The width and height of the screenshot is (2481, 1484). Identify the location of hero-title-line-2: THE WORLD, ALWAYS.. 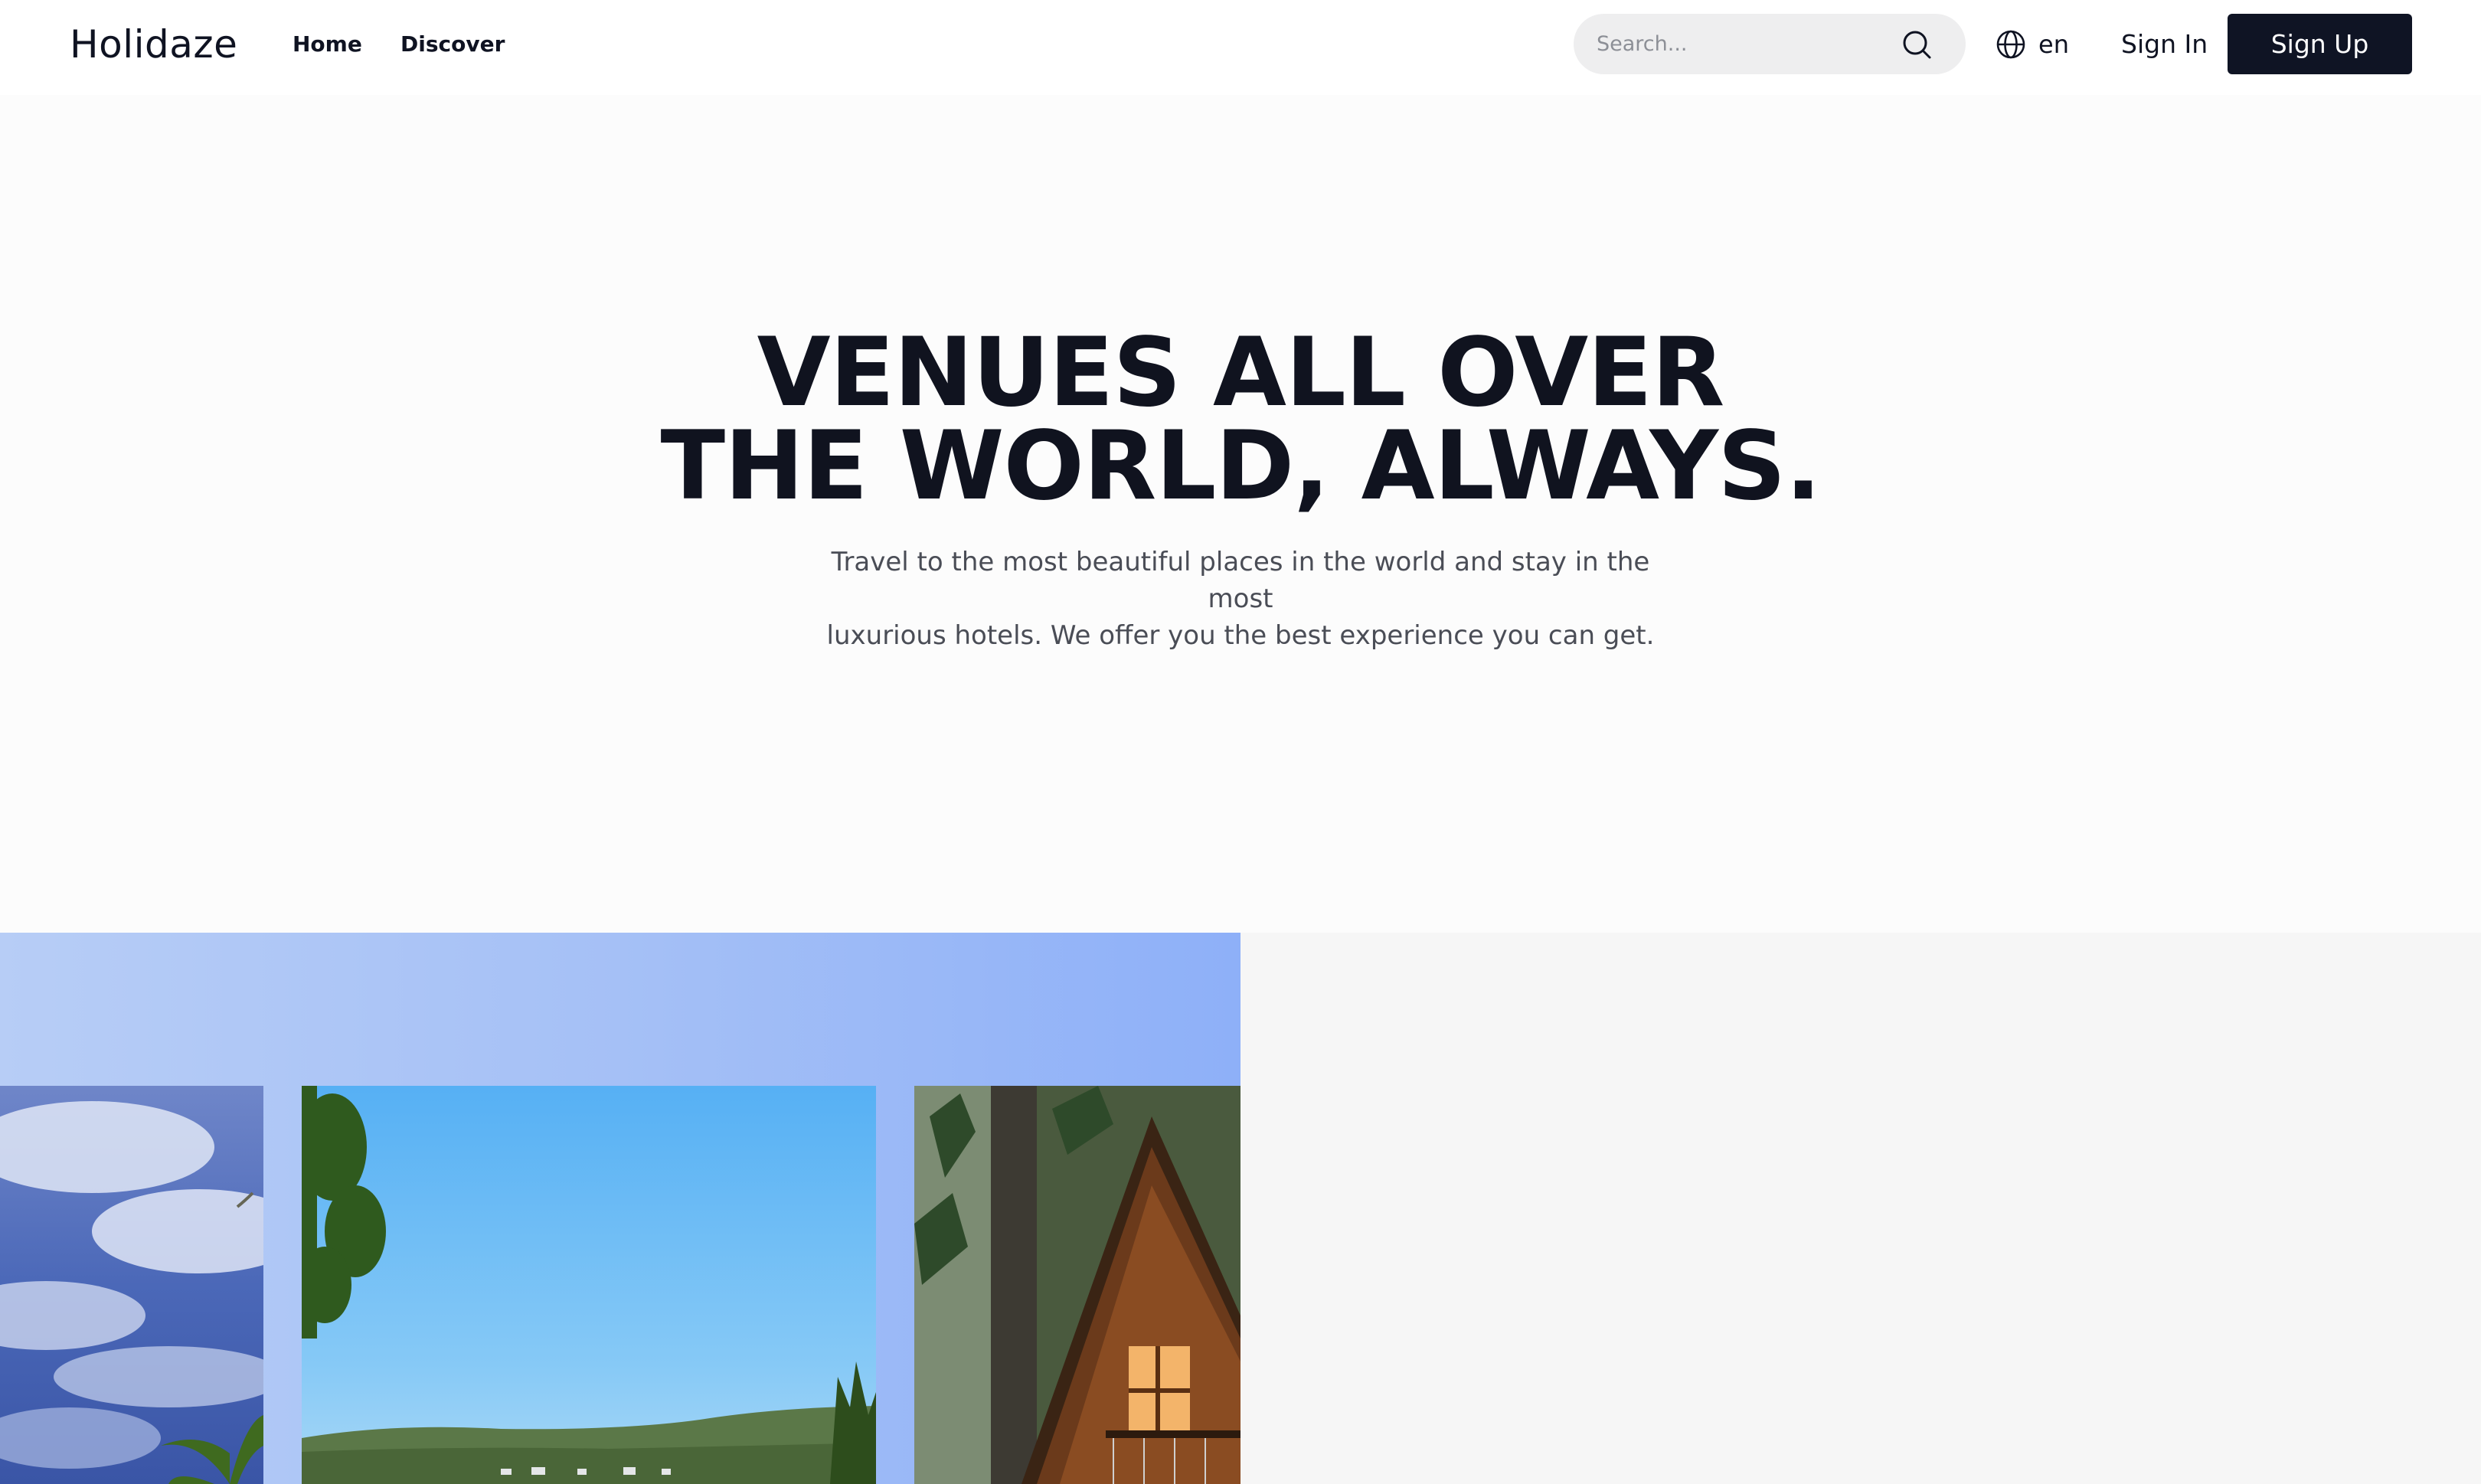
(1241, 466).